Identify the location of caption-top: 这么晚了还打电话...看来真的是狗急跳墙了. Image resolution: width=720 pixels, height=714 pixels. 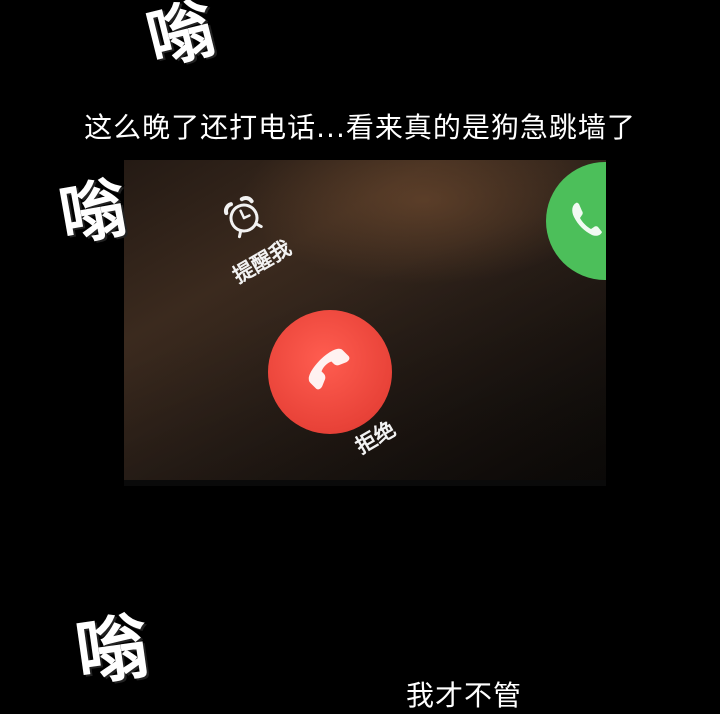
(360, 127).